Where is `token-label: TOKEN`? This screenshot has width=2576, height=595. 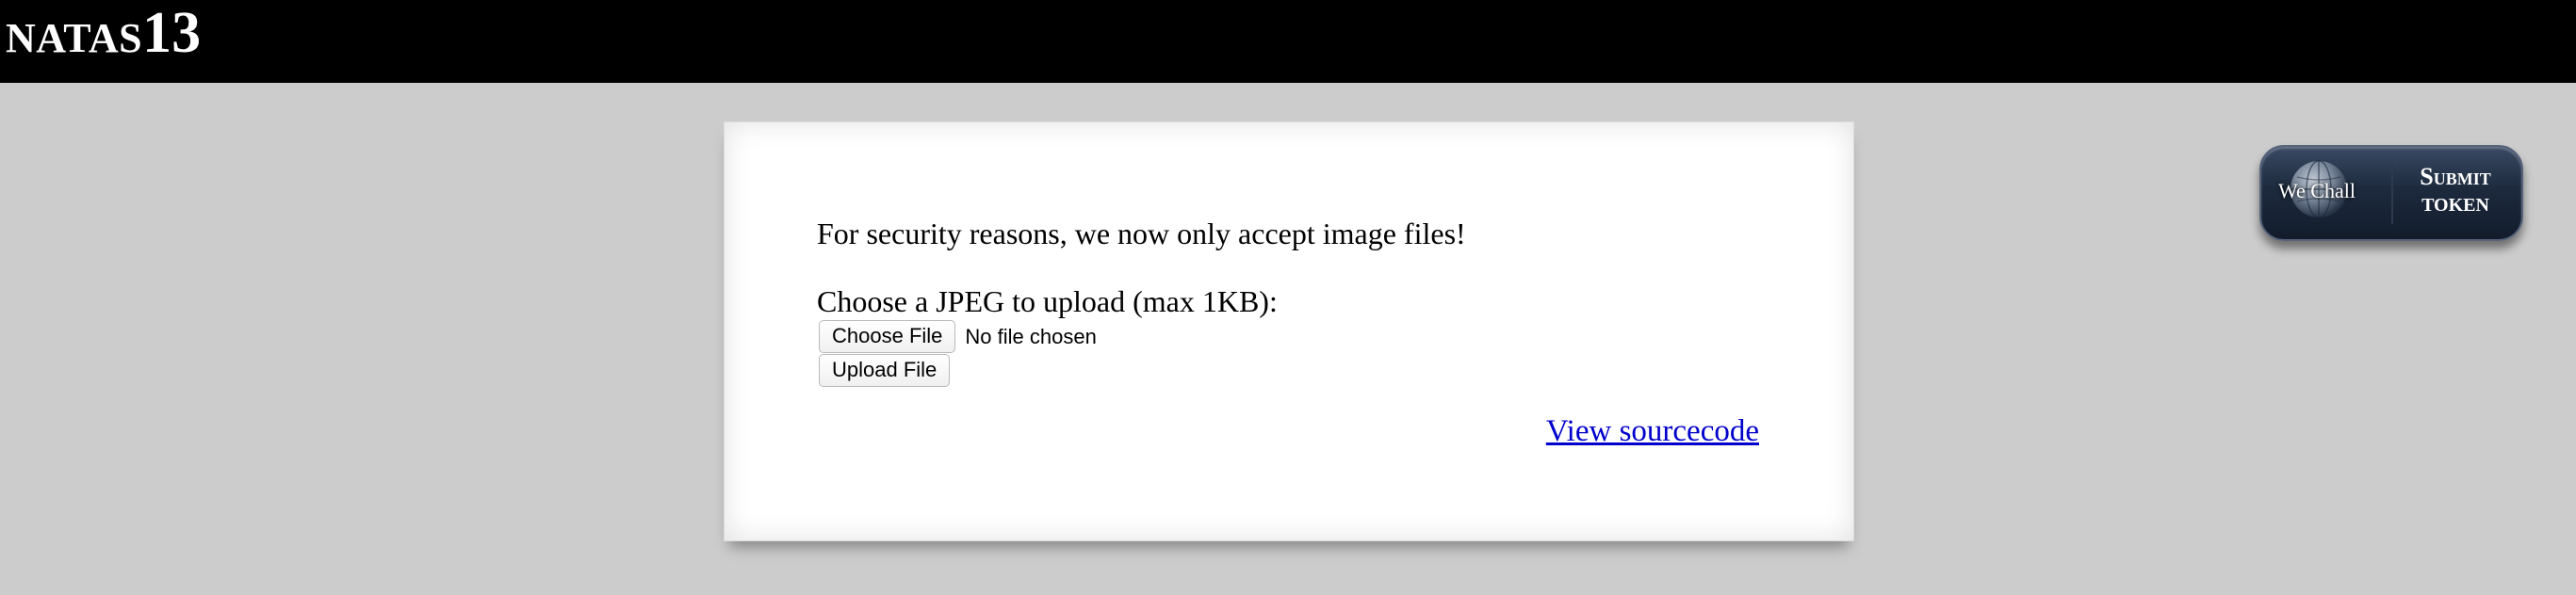
token-label: TOKEN is located at coordinates (2455, 205).